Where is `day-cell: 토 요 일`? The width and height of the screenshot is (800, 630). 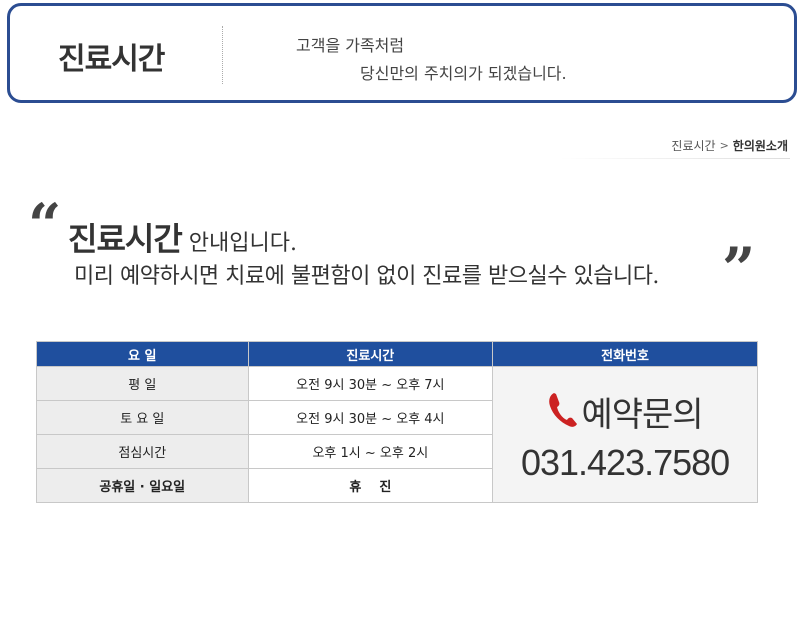
day-cell: 토 요 일 is located at coordinates (142, 417).